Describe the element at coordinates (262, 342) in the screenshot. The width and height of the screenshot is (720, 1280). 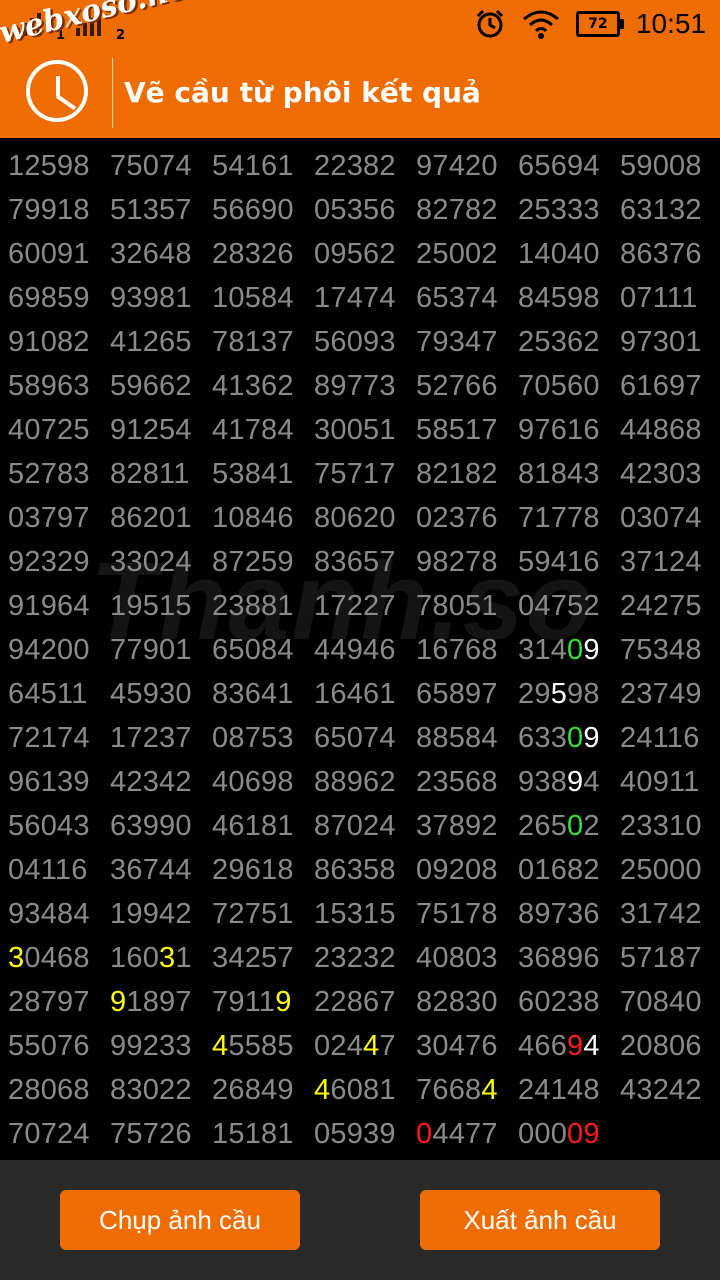
I see `grid-cell: 78137` at that location.